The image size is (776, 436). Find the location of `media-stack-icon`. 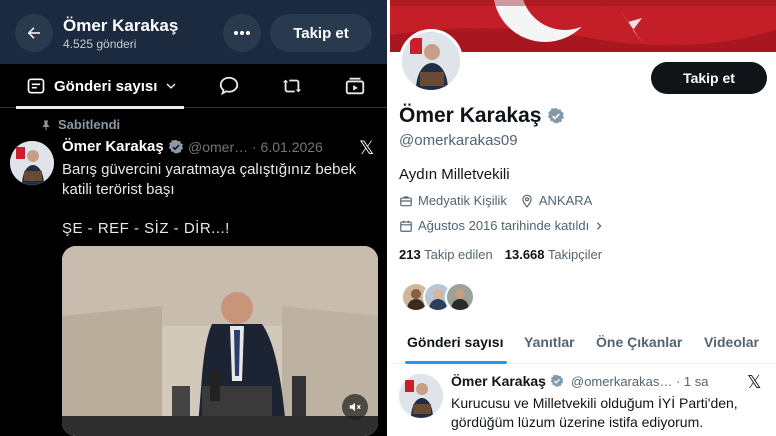

media-stack-icon is located at coordinates (355, 86).